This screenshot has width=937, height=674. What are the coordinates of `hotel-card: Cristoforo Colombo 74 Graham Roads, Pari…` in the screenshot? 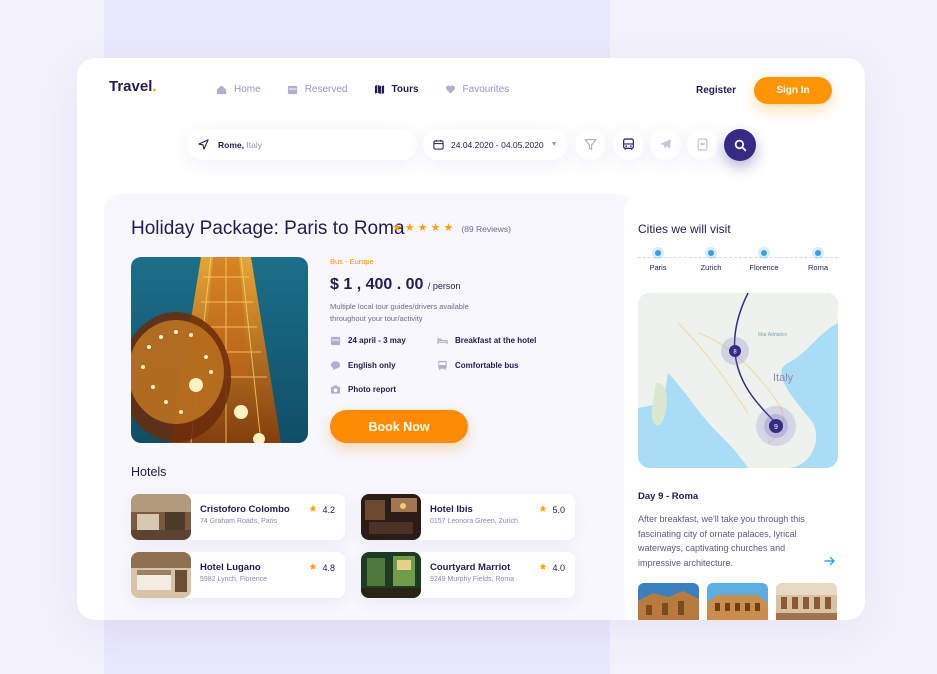 It's located at (238, 517).